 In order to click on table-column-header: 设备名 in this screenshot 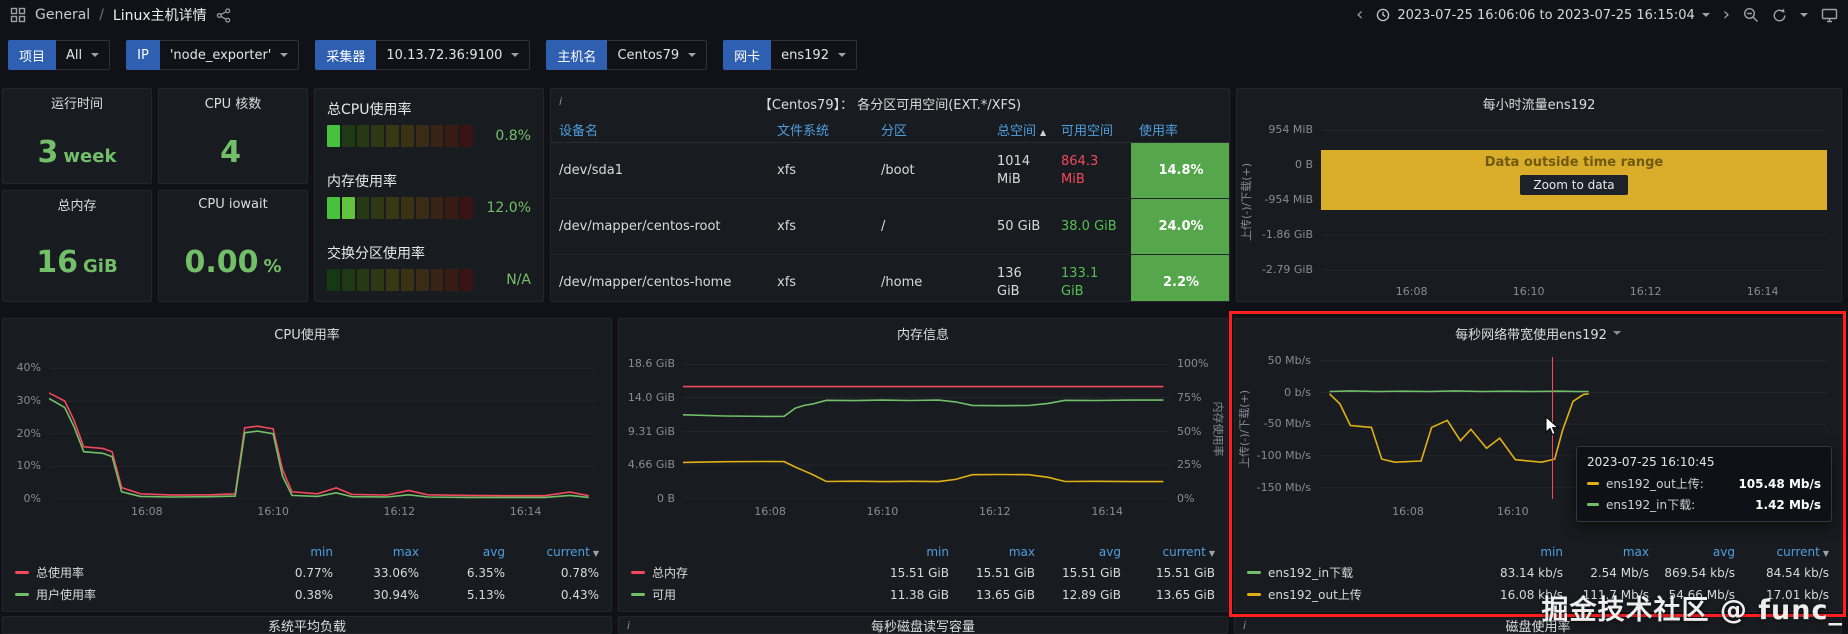, I will do `click(660, 130)`.